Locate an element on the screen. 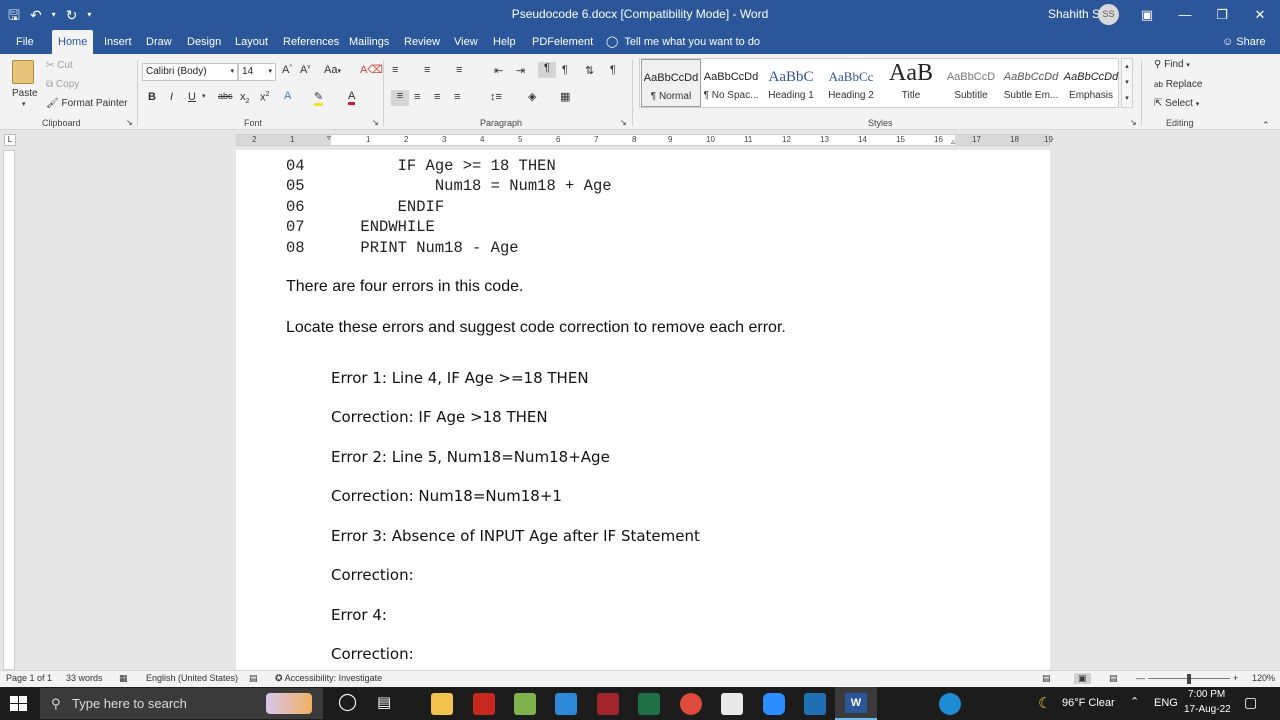  clipboard-launcher-icon: ↘ is located at coordinates (129, 122).